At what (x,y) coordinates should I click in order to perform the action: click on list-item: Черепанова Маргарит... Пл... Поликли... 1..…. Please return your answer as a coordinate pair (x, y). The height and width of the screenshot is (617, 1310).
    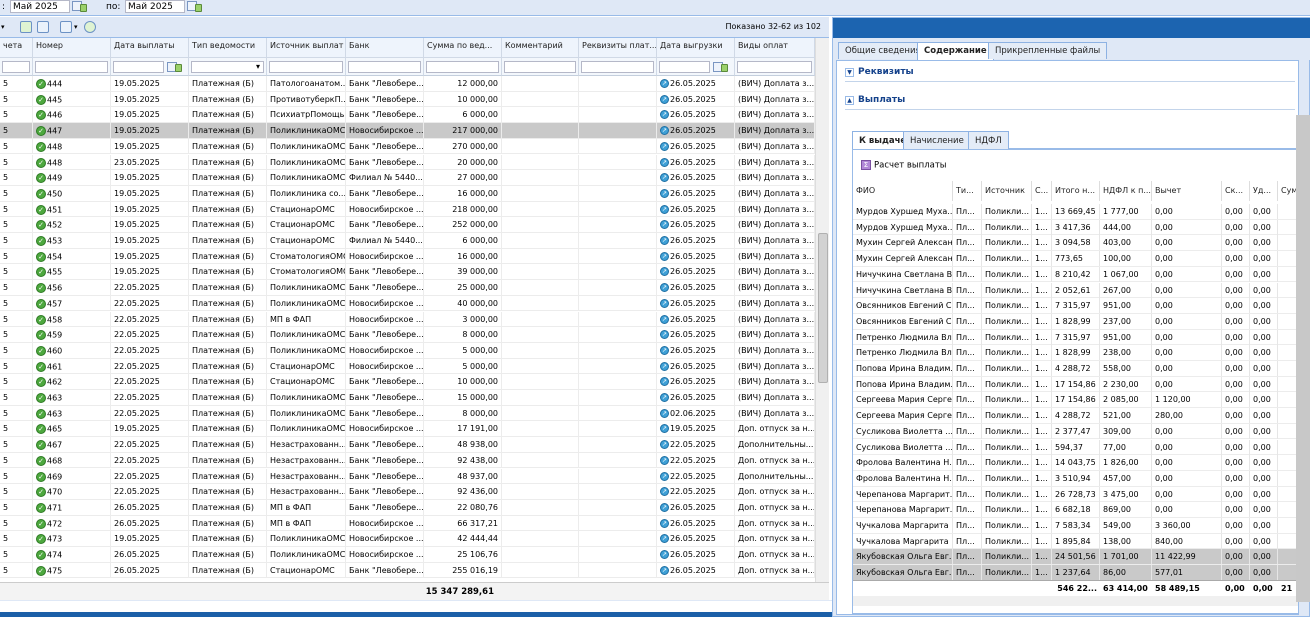
    Looking at the image, I should click on (1075, 510).